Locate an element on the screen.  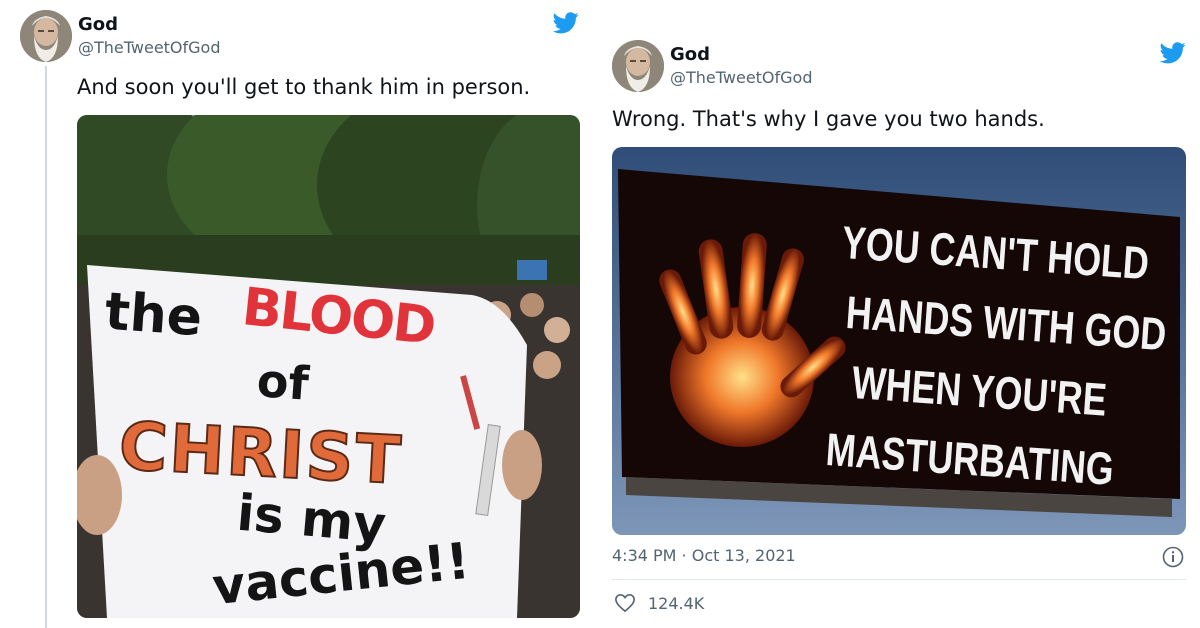
tweet-timestamp: 4:34 PM · Oct 13, 2021 is located at coordinates (704, 555).